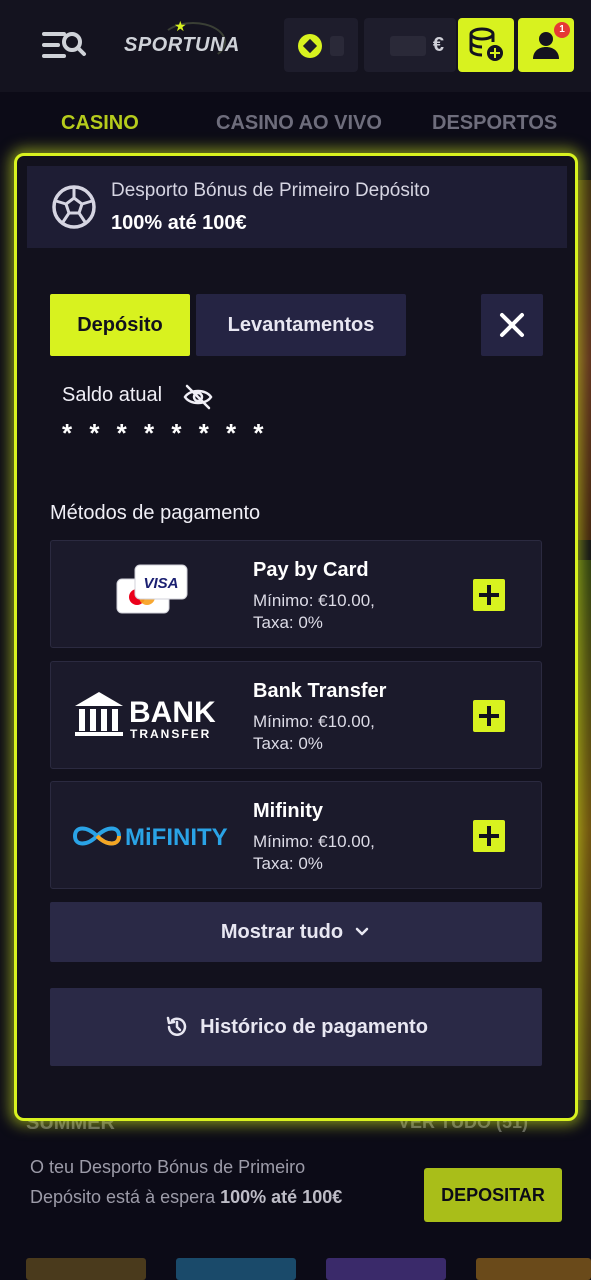 The width and height of the screenshot is (591, 1280). What do you see at coordinates (362, 931) in the screenshot?
I see `chevron-down-icon` at bounding box center [362, 931].